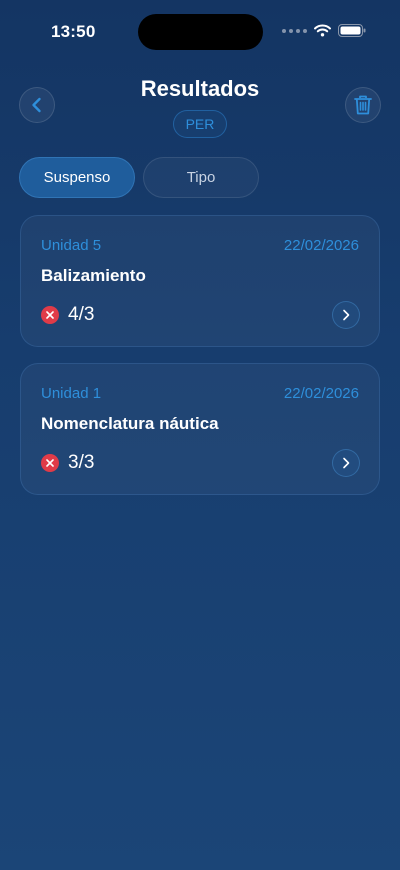 The height and width of the screenshot is (870, 400). Describe the element at coordinates (93, 275) in the screenshot. I see `result-title: Balizamiento` at that location.